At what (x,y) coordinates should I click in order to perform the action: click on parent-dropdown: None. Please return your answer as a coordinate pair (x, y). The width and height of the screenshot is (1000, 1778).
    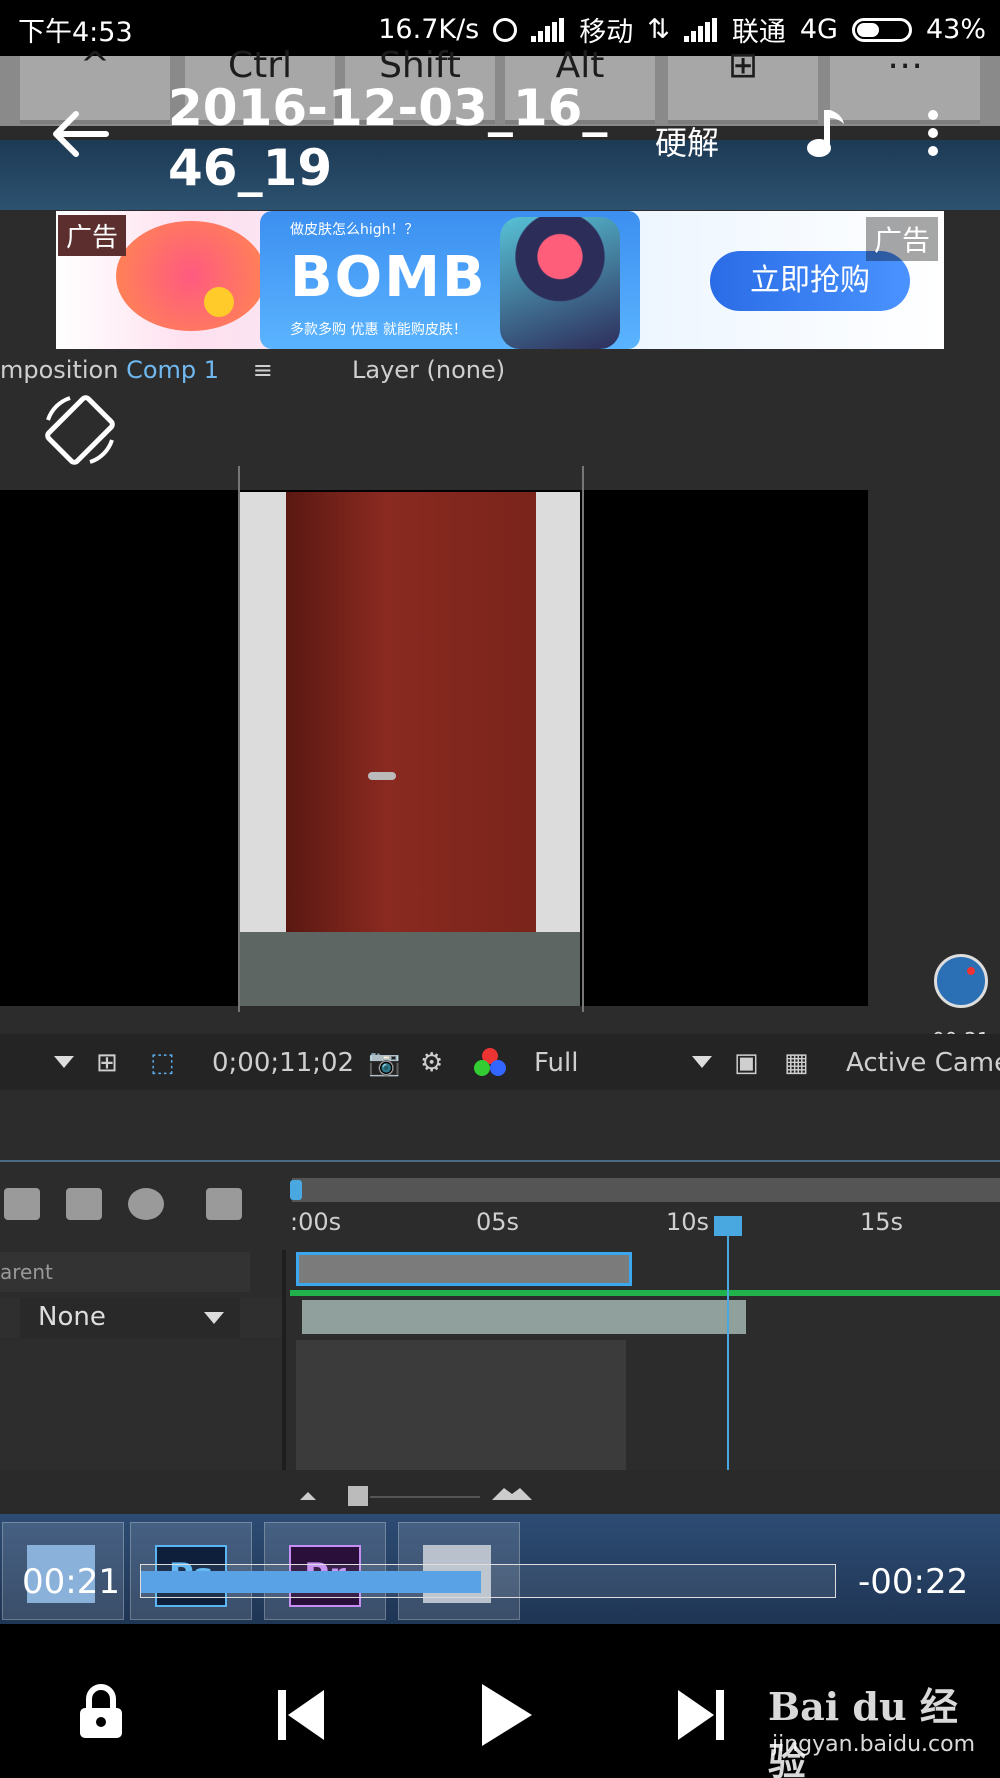
    Looking at the image, I should click on (130, 1318).